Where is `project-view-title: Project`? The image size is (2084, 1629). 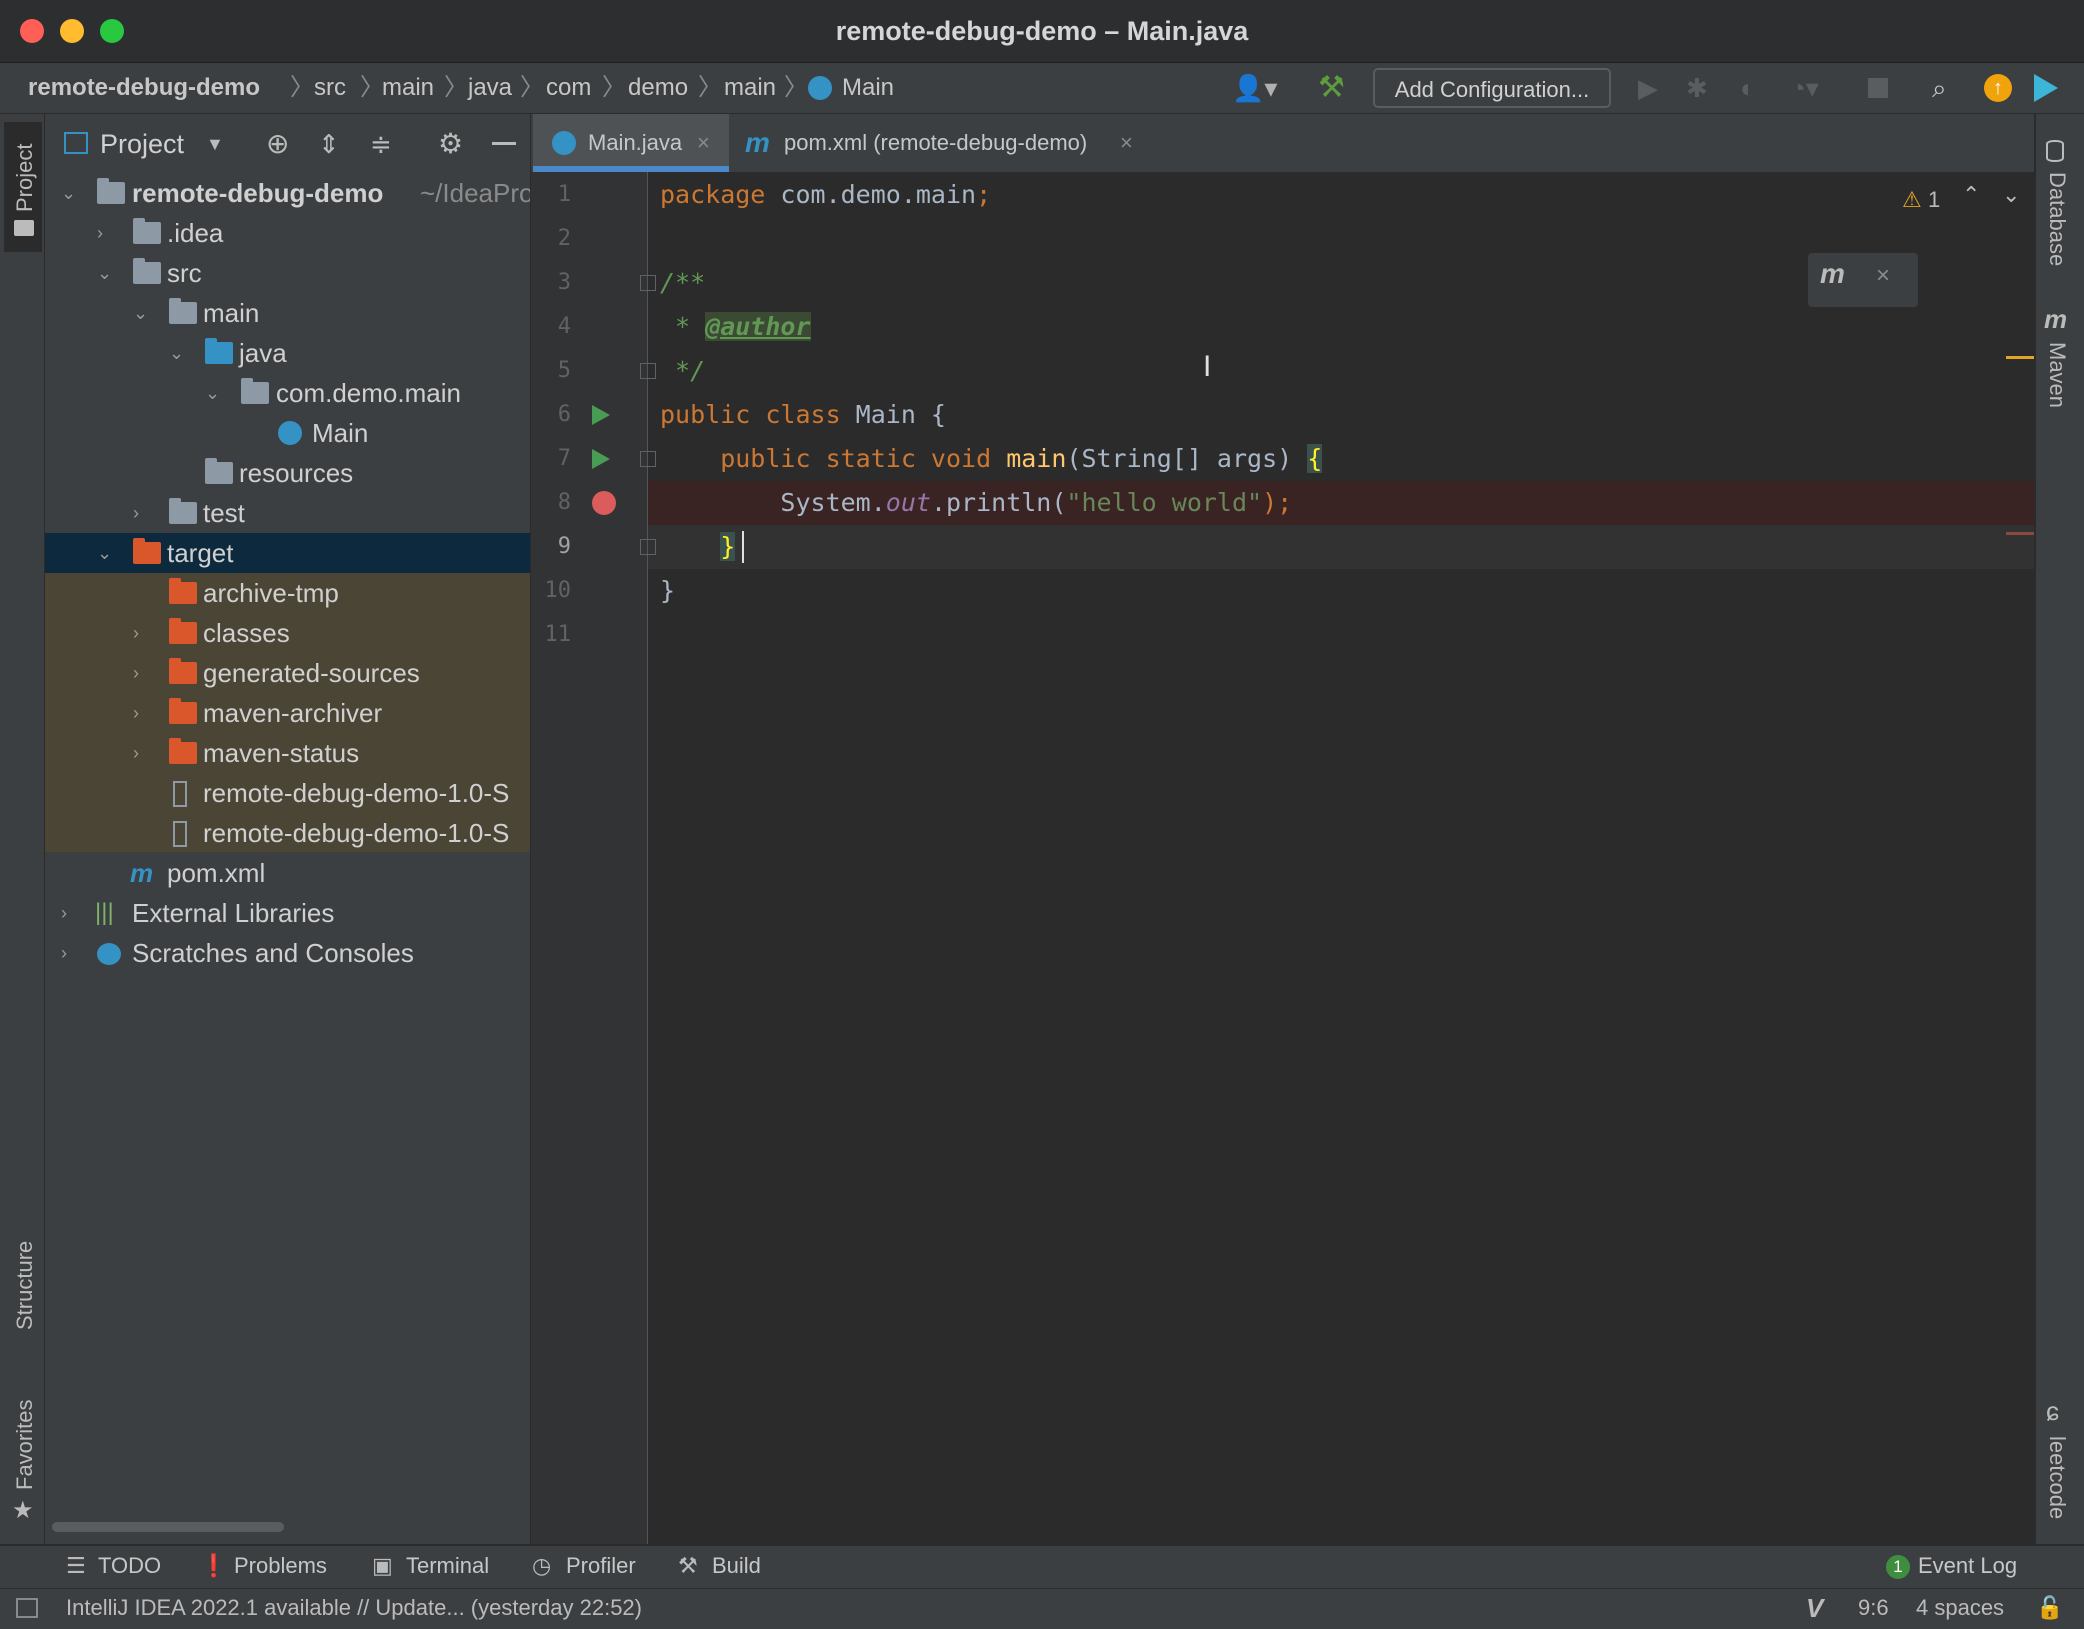
project-view-title: Project is located at coordinates (142, 144).